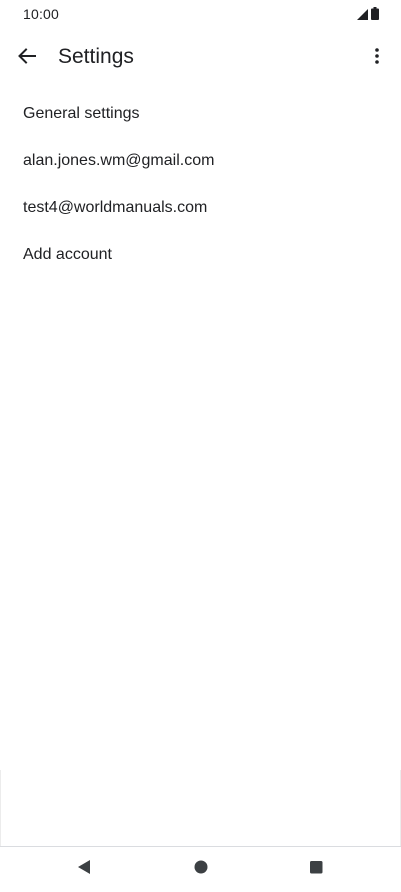 This screenshot has height=892, width=401. I want to click on settings-item-label: alan.jones.wm@gmail.com, so click(119, 160).